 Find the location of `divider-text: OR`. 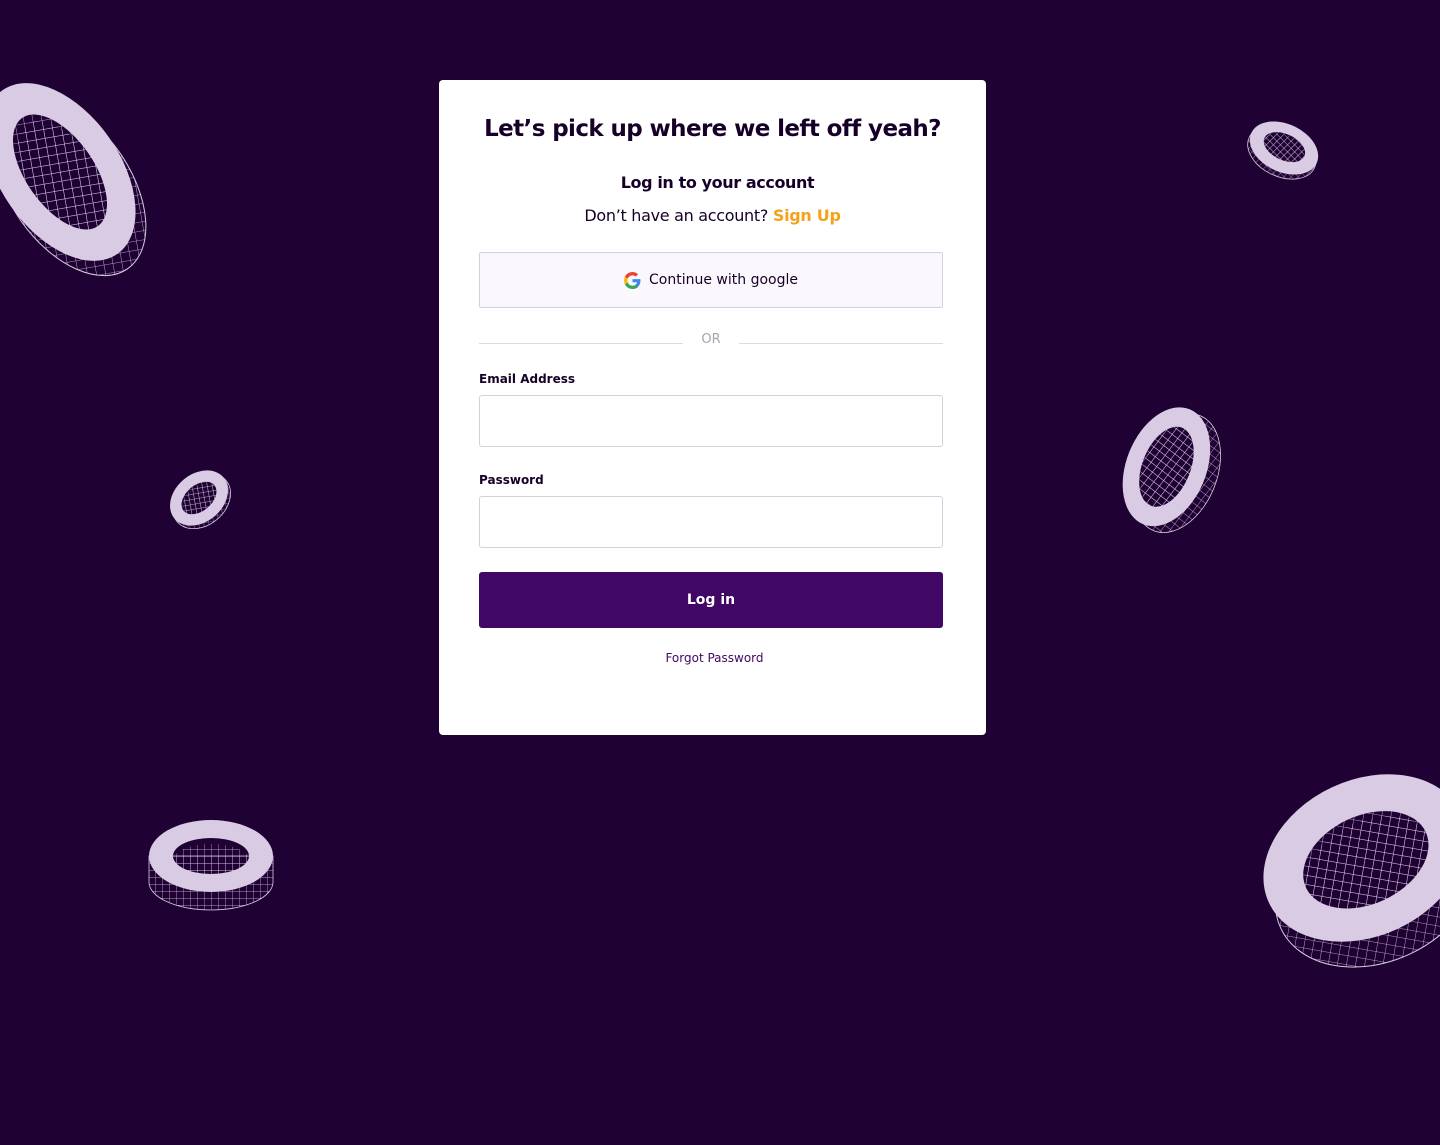

divider-text: OR is located at coordinates (711, 339).